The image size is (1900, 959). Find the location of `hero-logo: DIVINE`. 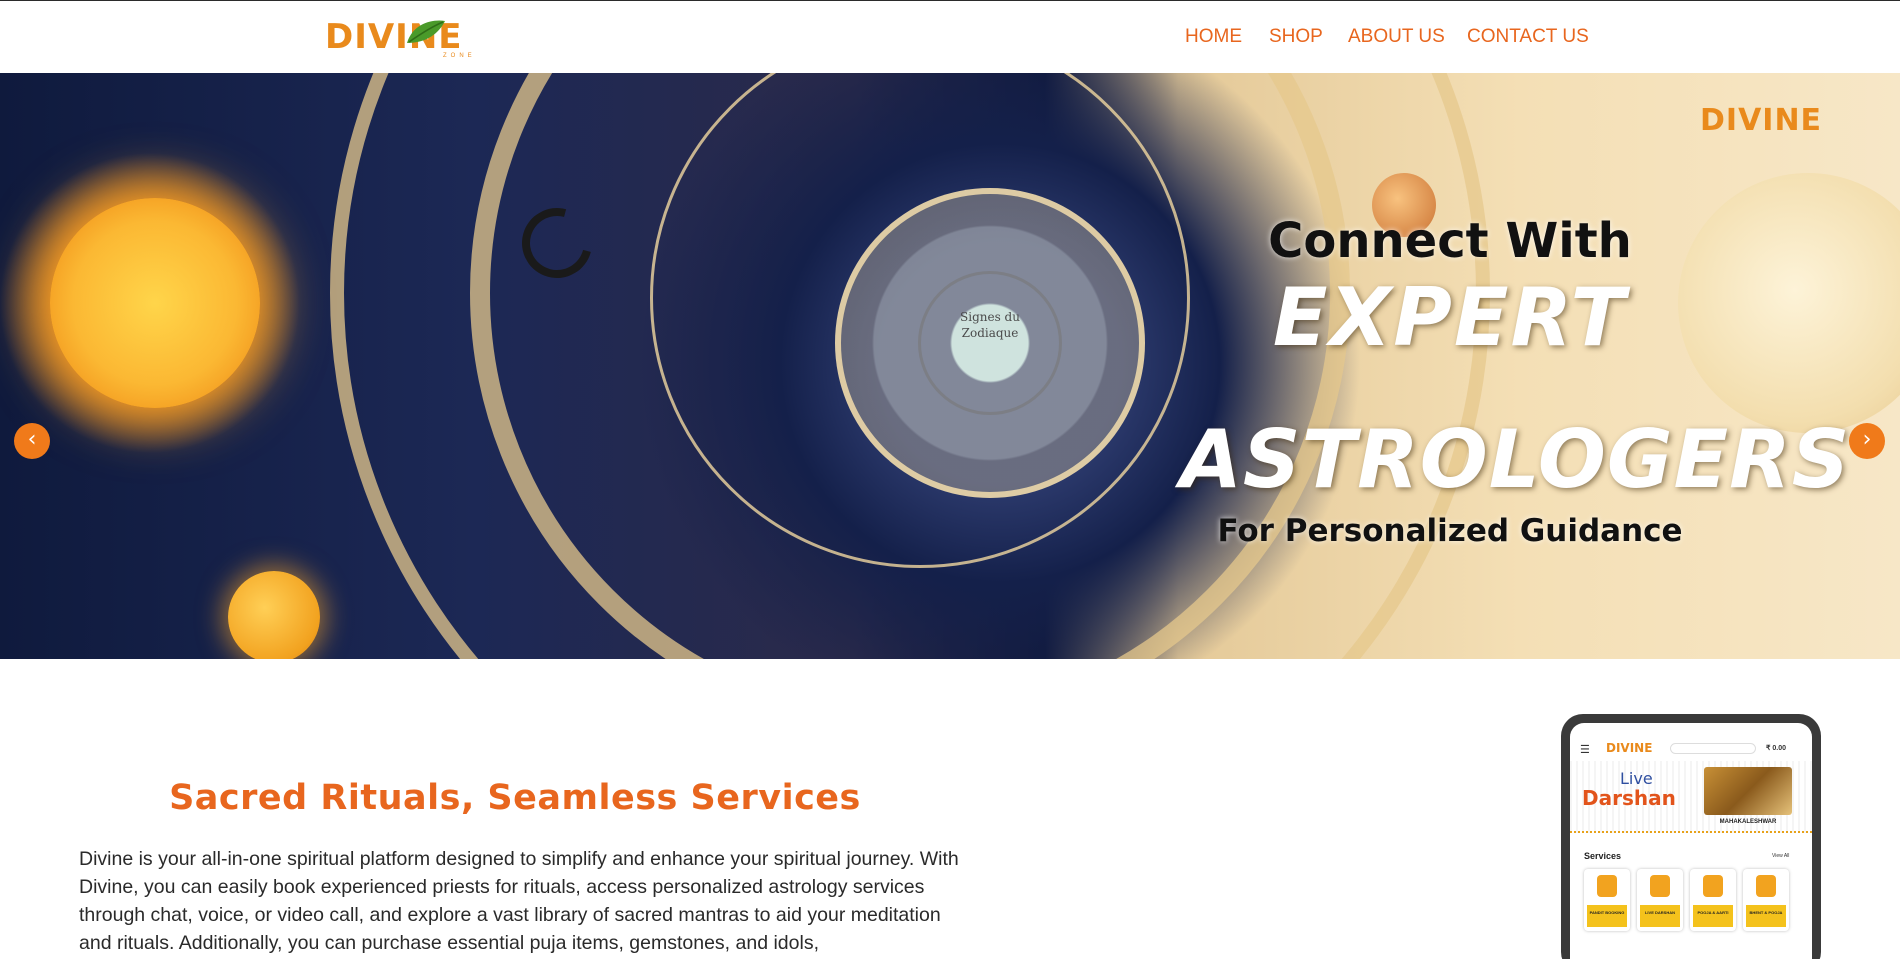

hero-logo: DIVINE is located at coordinates (1770, 125).